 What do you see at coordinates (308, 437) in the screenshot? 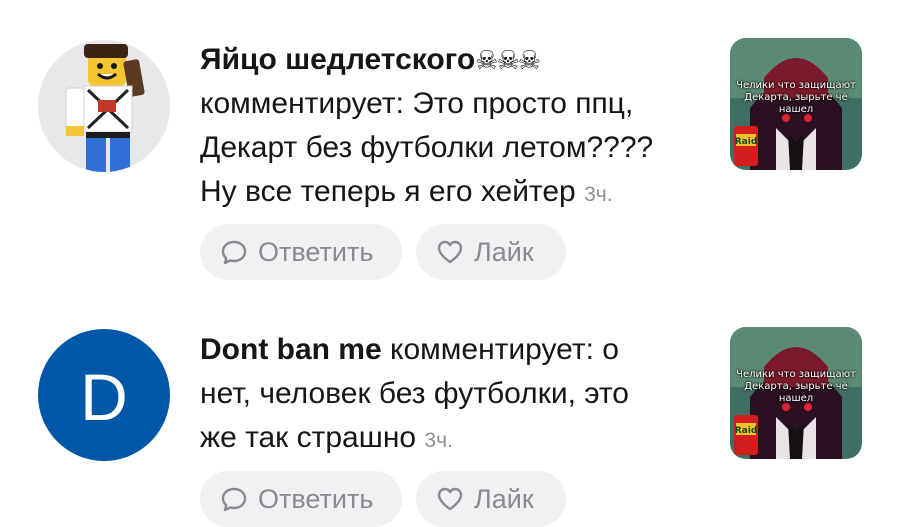
I see `comment-line: же так страшно` at bounding box center [308, 437].